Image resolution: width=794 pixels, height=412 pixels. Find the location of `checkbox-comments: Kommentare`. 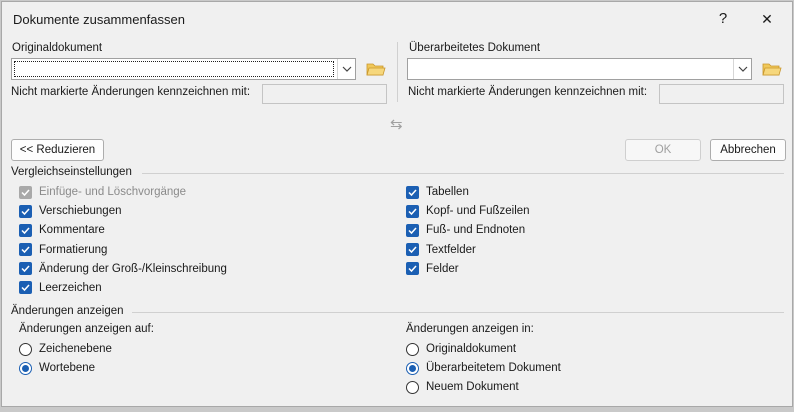

checkbox-comments: Kommentare is located at coordinates (123, 230).